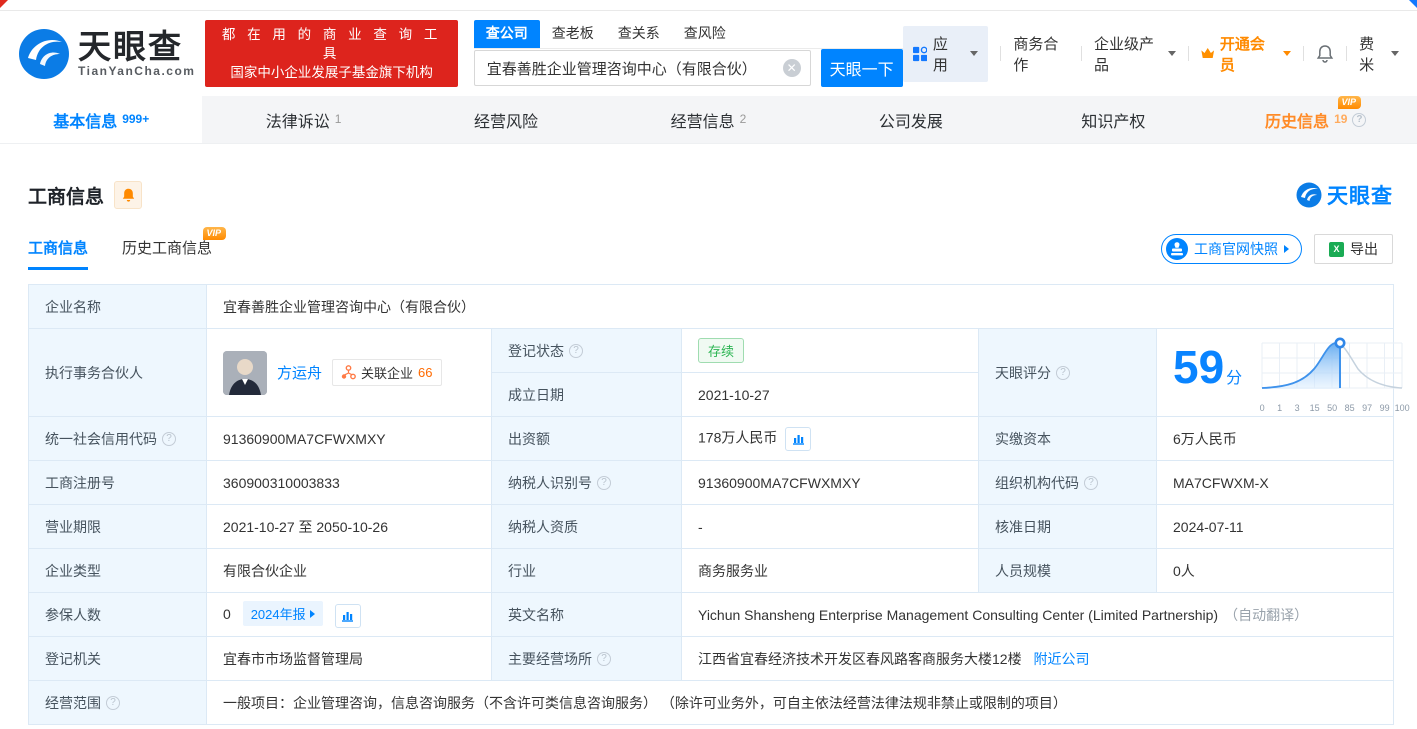 Image resolution: width=1417 pixels, height=729 pixels. What do you see at coordinates (282, 614) in the screenshot?
I see `annual-report-tag: 2024年报` at bounding box center [282, 614].